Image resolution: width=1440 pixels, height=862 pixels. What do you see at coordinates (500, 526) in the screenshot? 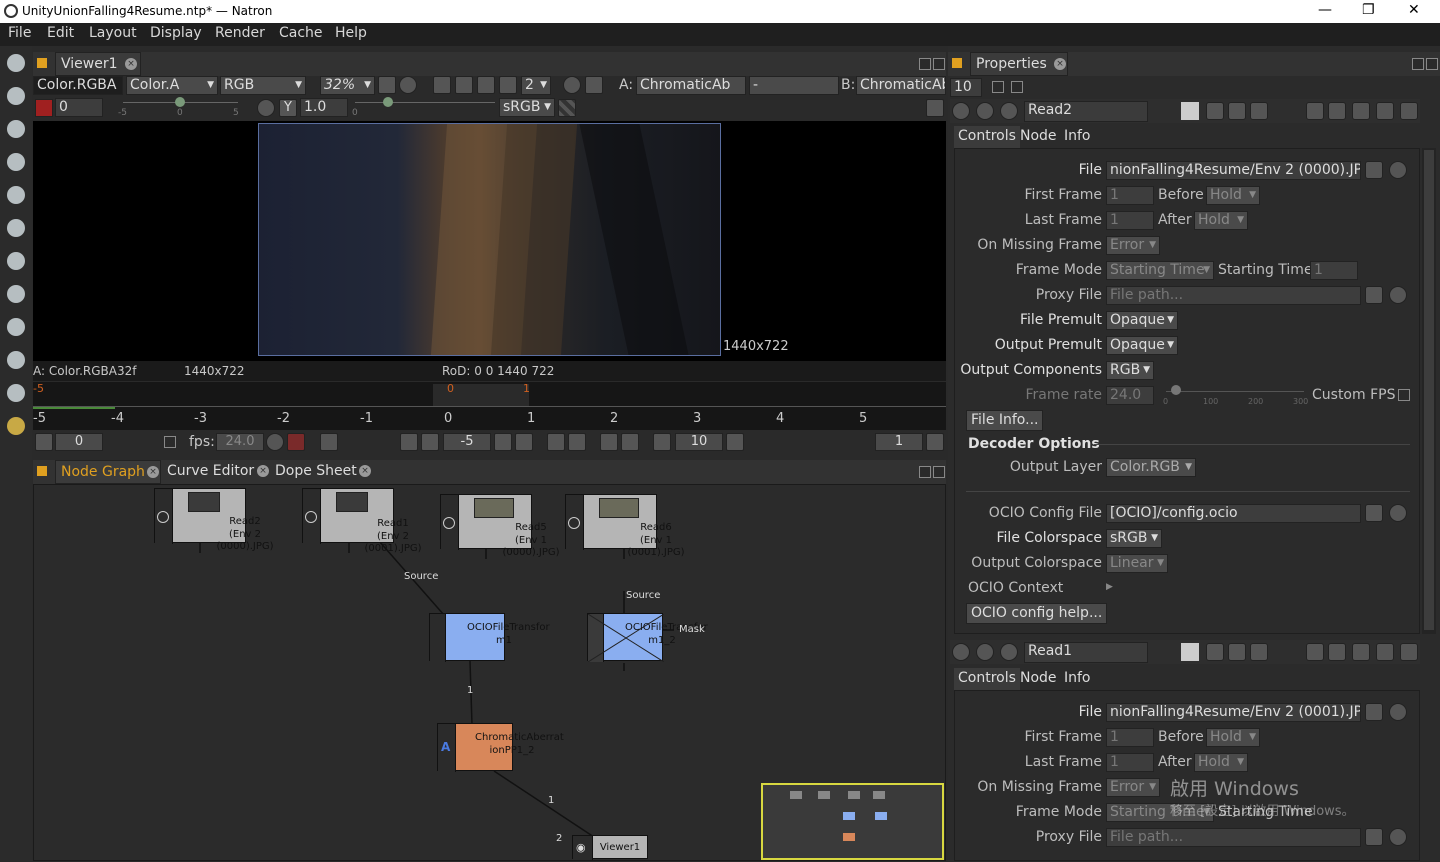
I see `node-read5: Read5 (Env 1 (0000).JPG)` at bounding box center [500, 526].